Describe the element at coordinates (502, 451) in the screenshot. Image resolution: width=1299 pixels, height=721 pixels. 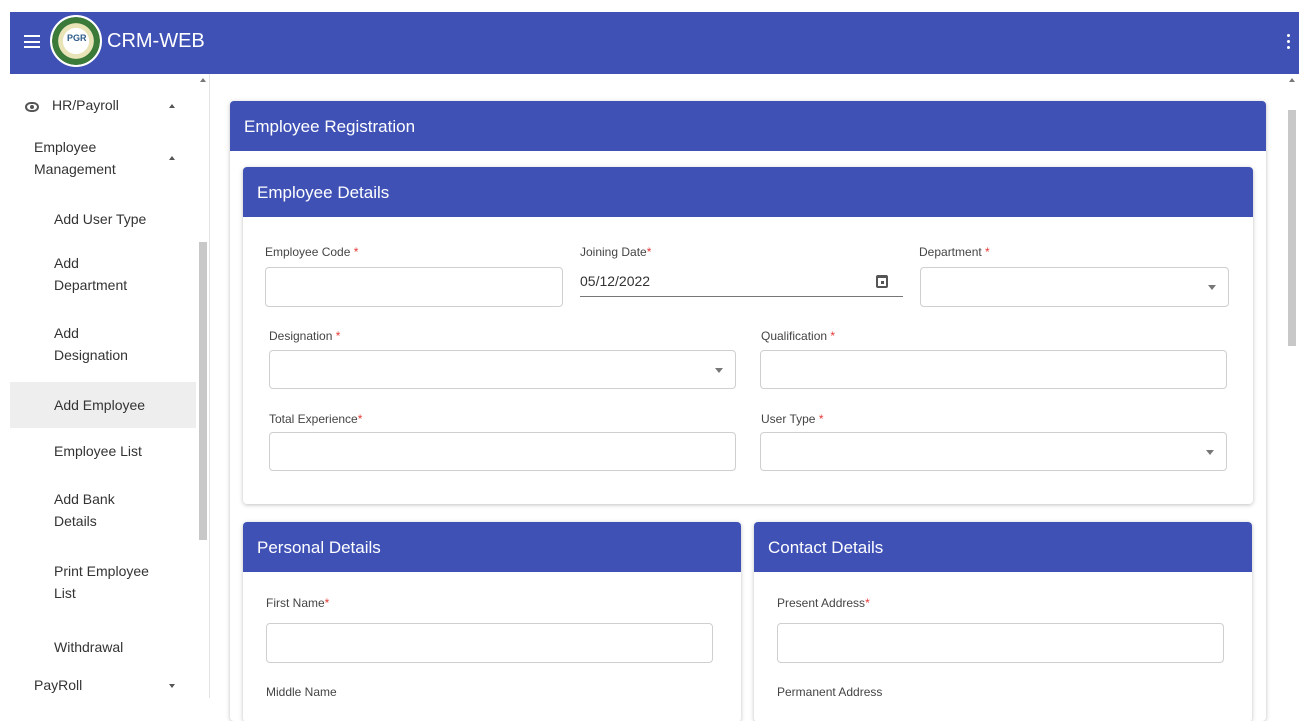
I see `total-experience-input` at that location.